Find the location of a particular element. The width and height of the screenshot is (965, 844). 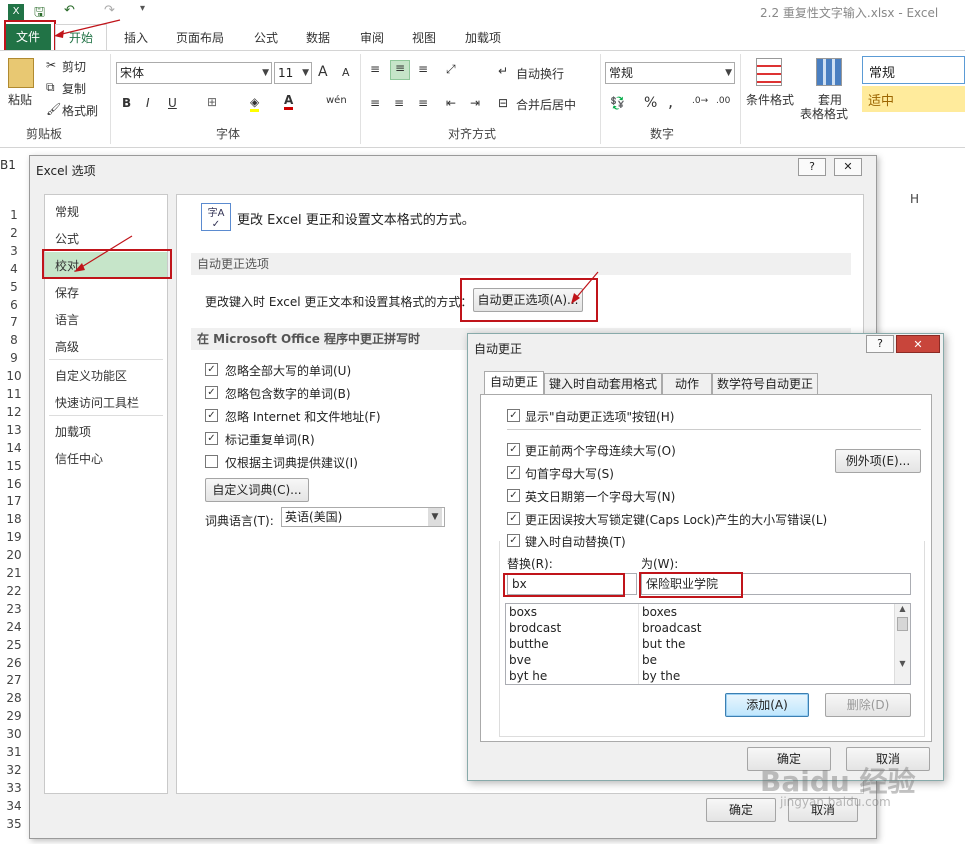

nav-item-trust-center: 信任中心 is located at coordinates (79, 458).